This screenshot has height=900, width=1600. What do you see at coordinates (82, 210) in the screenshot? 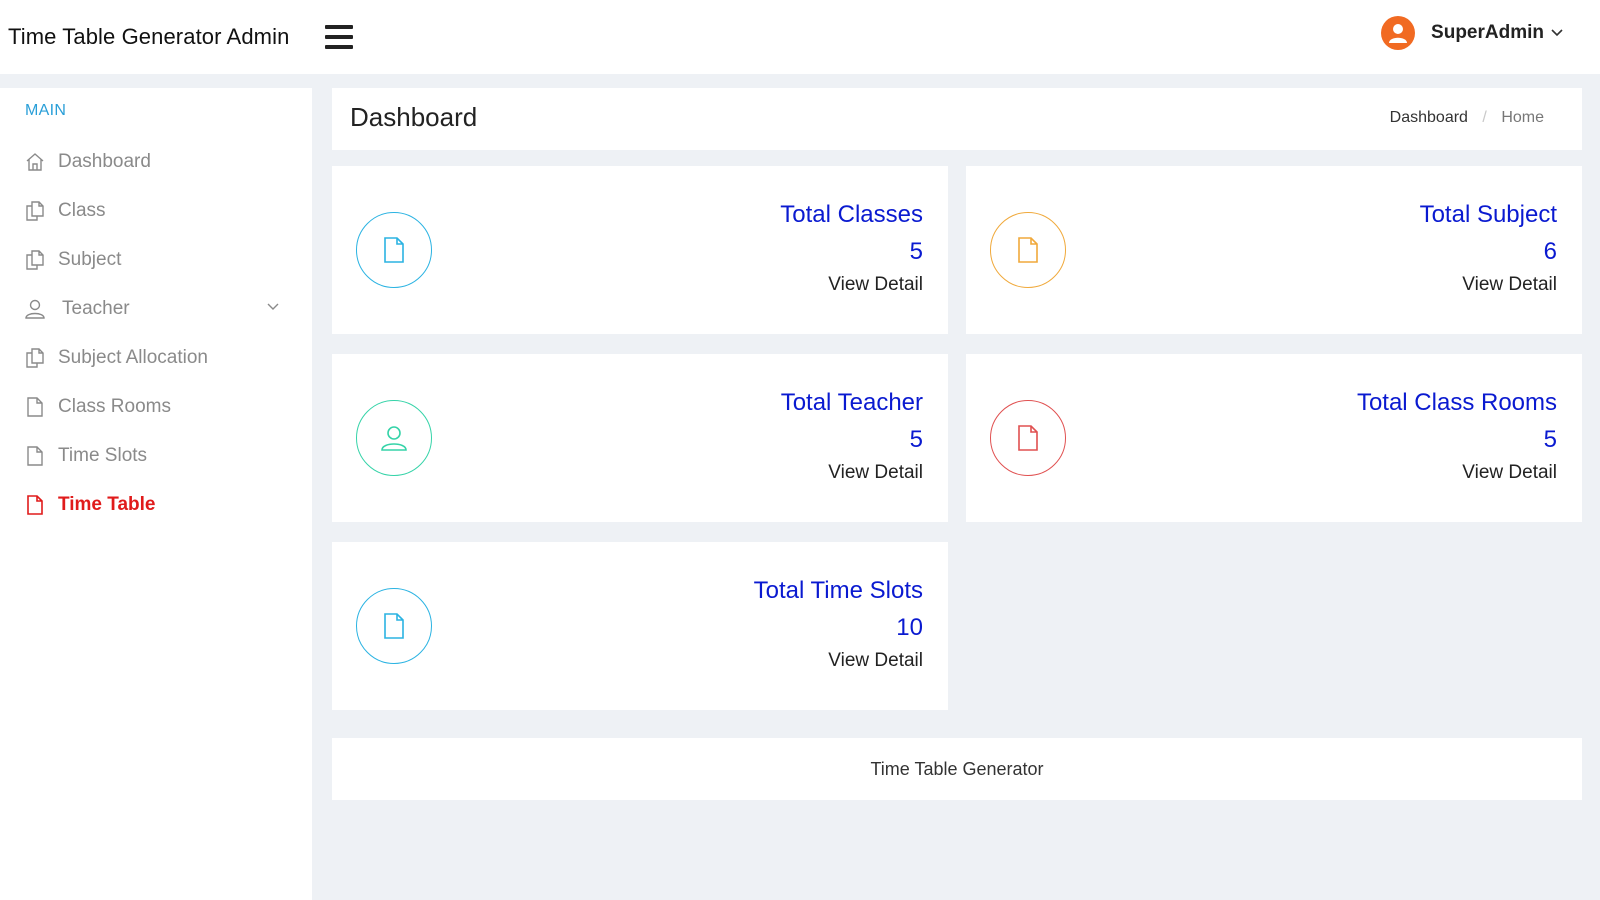
I see `sidebar-item-label: Class` at bounding box center [82, 210].